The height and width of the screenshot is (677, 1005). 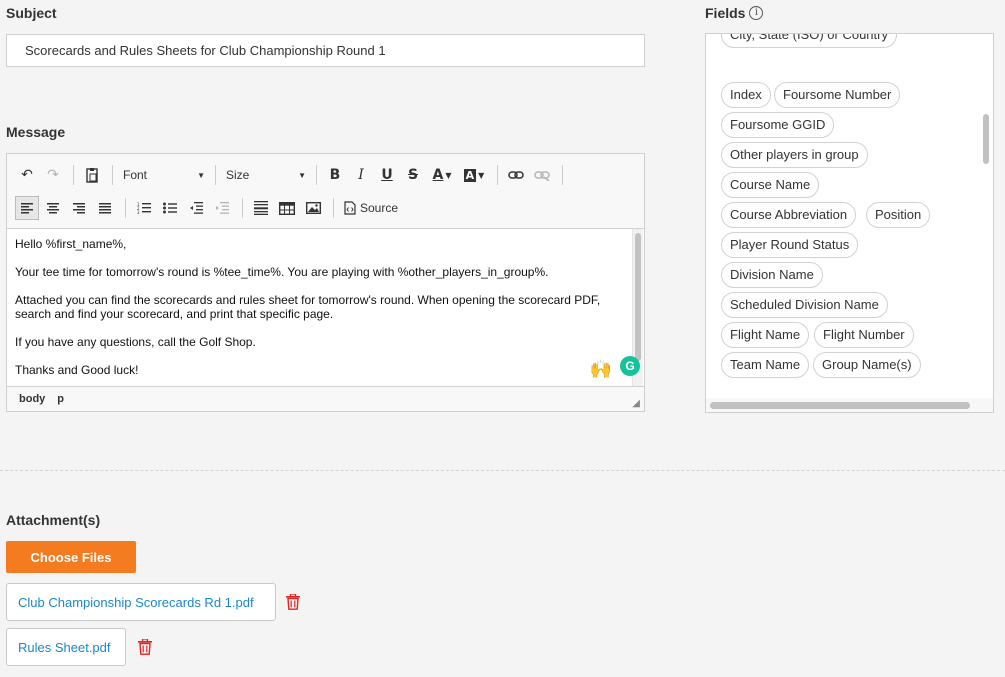 What do you see at coordinates (778, 125) in the screenshot?
I see `field-chip: Foursome GGID` at bounding box center [778, 125].